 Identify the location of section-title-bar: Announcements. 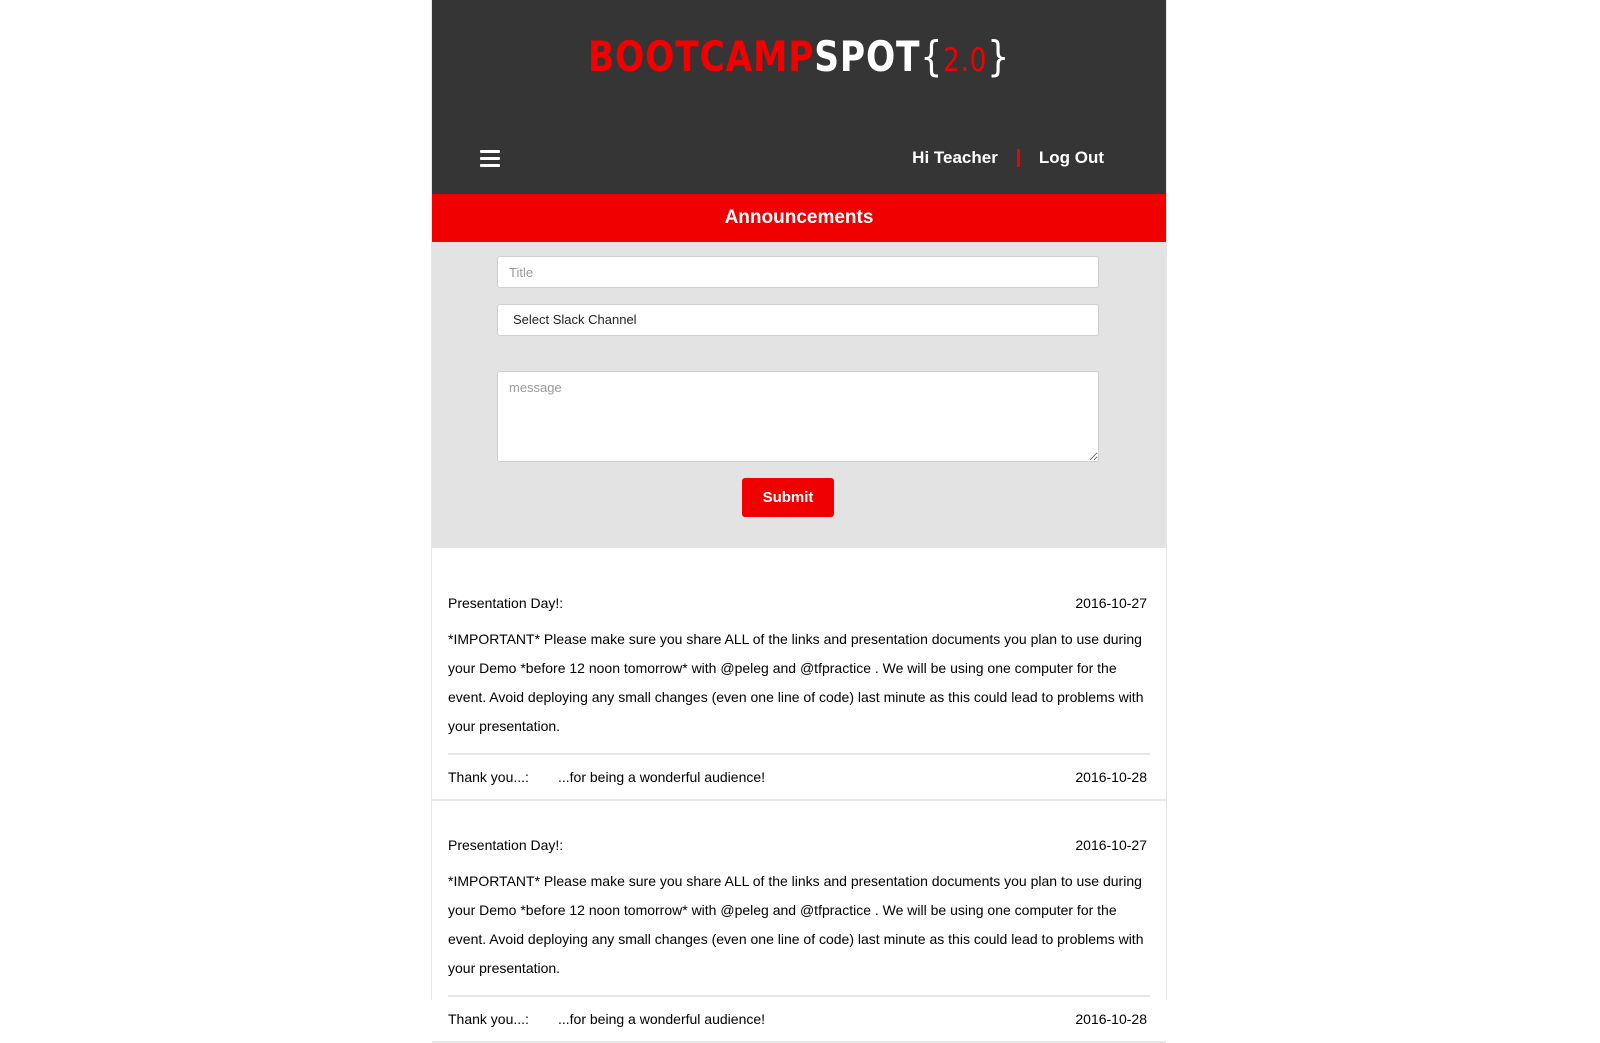
(799, 218).